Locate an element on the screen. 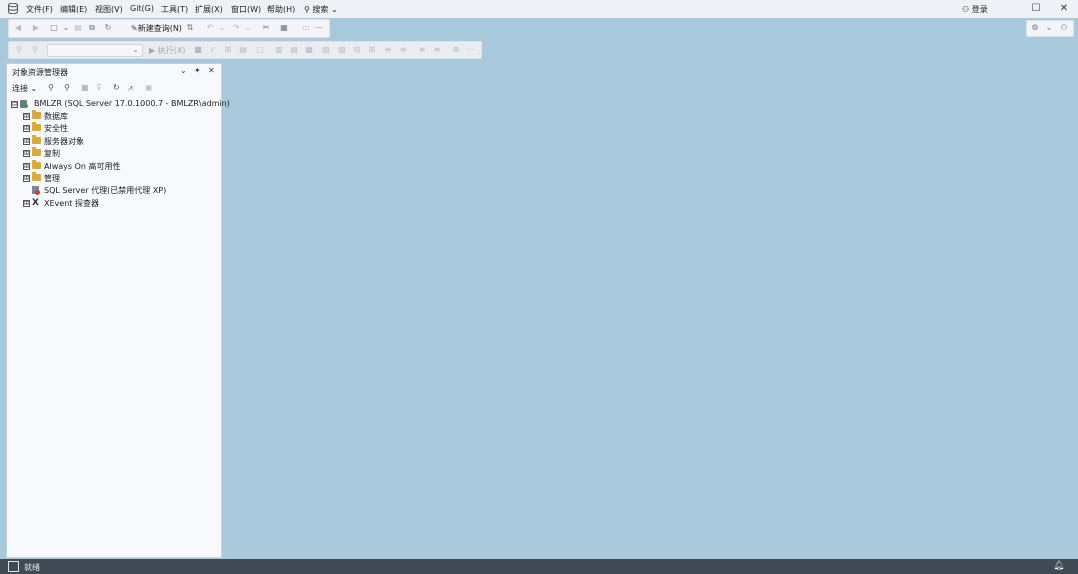 Image resolution: width=1078 pixels, height=574 pixels. status-bar: 就绪 🔔︎ is located at coordinates (539, 566).